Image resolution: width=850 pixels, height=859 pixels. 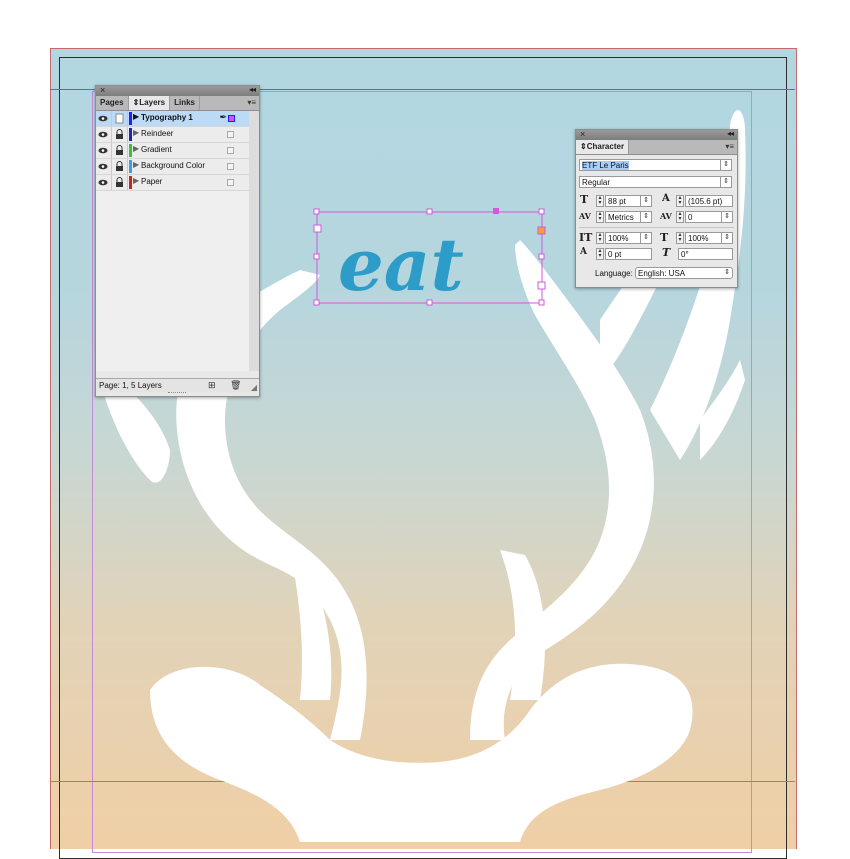 What do you see at coordinates (223, 117) in the screenshot?
I see `pen-nib-icon: ✒` at bounding box center [223, 117].